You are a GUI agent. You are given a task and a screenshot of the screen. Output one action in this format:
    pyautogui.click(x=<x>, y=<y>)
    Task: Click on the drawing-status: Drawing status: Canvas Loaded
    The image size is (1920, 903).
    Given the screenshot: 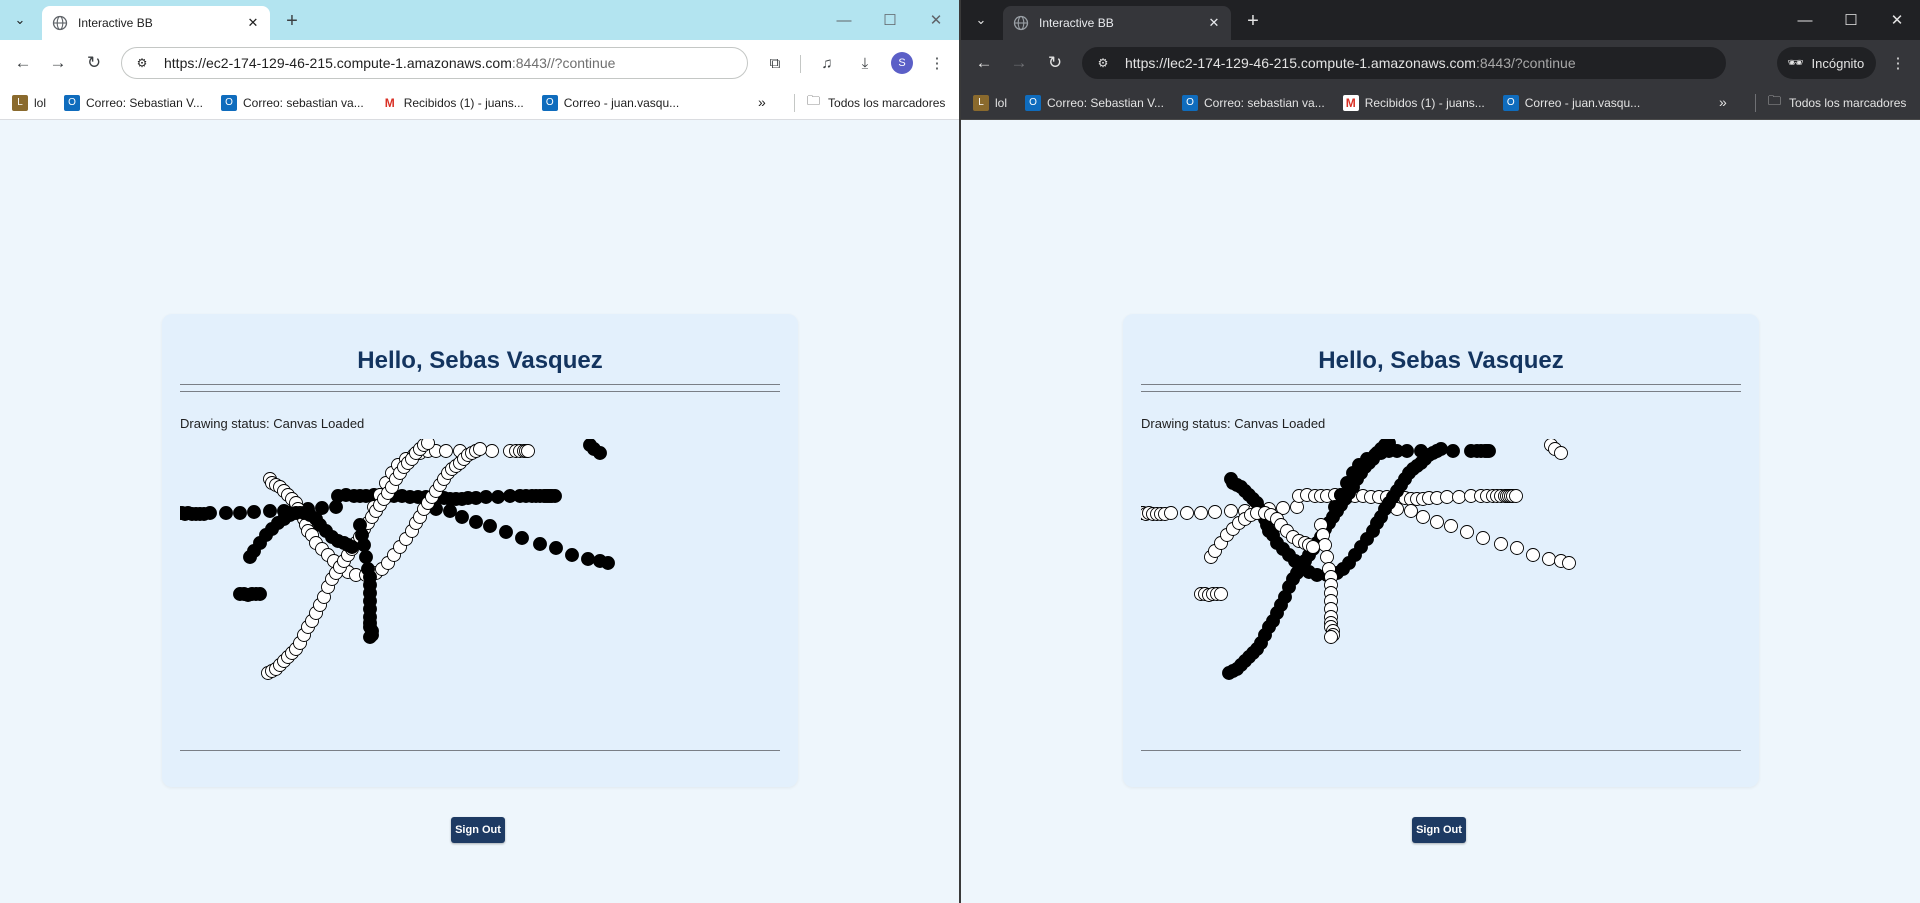 What is the action you would take?
    pyautogui.click(x=272, y=423)
    